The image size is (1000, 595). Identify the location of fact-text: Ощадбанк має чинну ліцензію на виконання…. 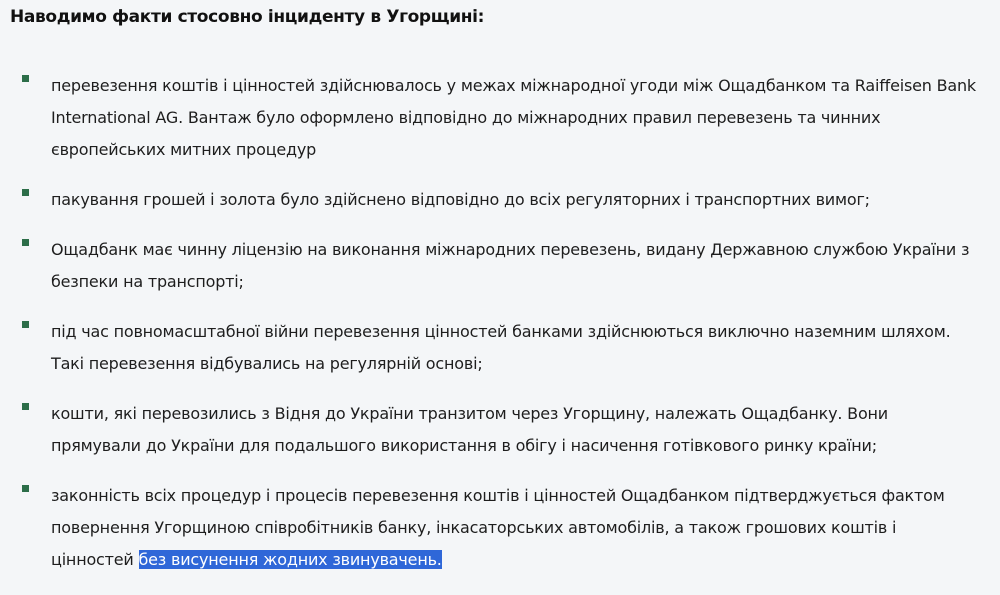
(510, 265).